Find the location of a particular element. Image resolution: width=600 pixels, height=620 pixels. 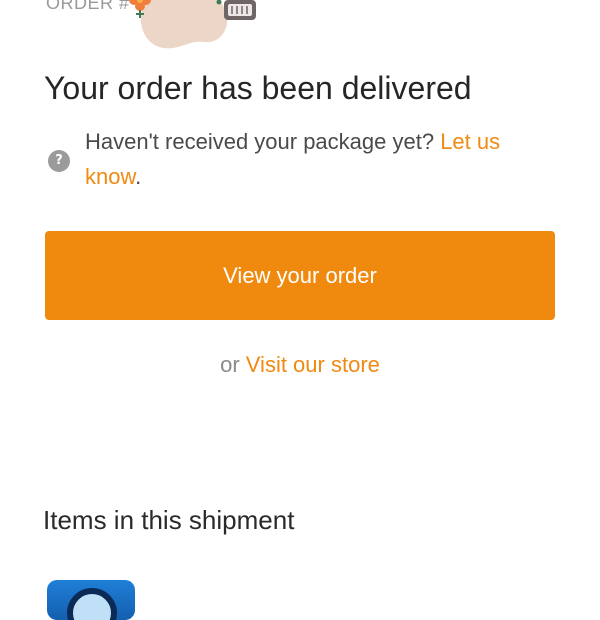

product-image is located at coordinates (92, 604).